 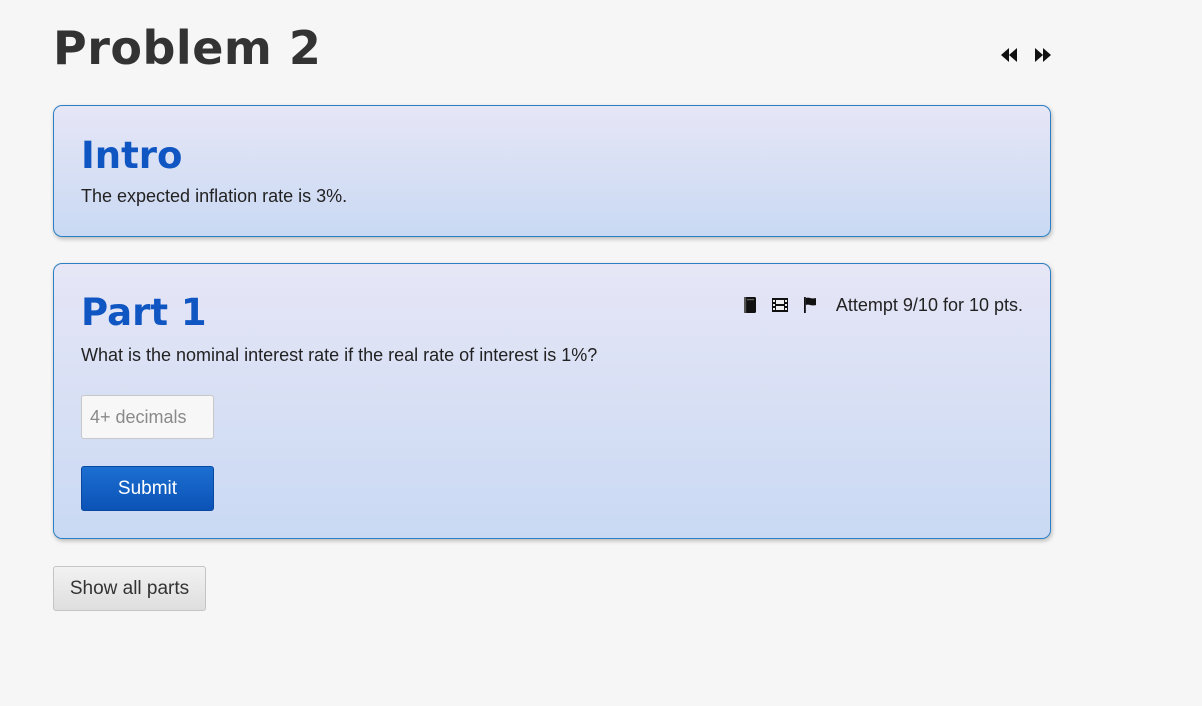 What do you see at coordinates (1026, 55) in the screenshot?
I see `problem-navigation` at bounding box center [1026, 55].